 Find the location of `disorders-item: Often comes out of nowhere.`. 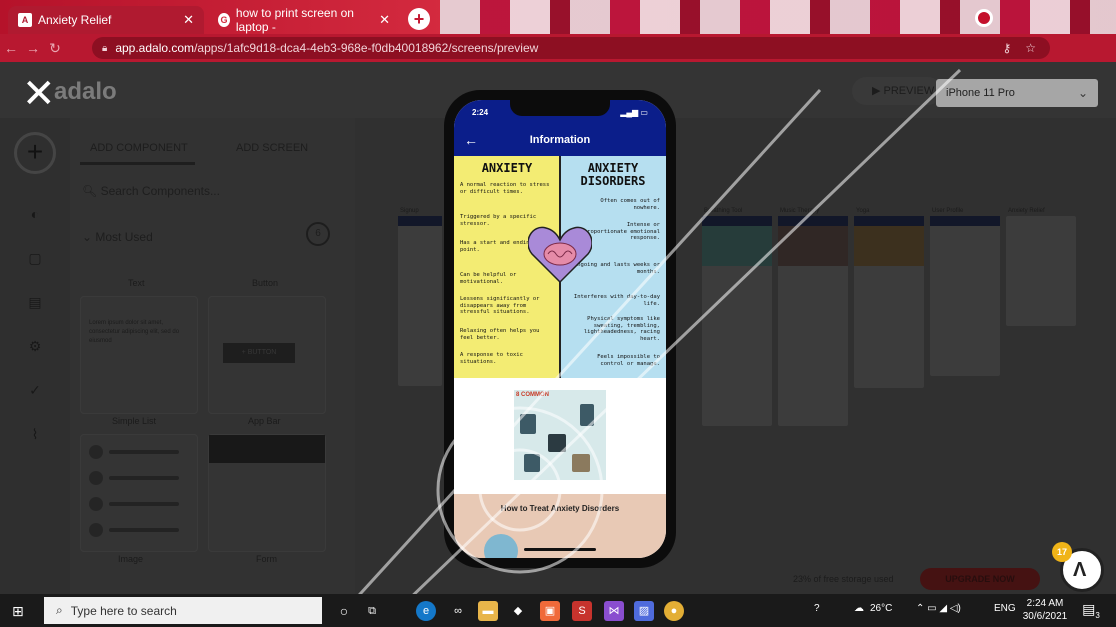

disorders-item: Often comes out of nowhere. is located at coordinates (630, 204).